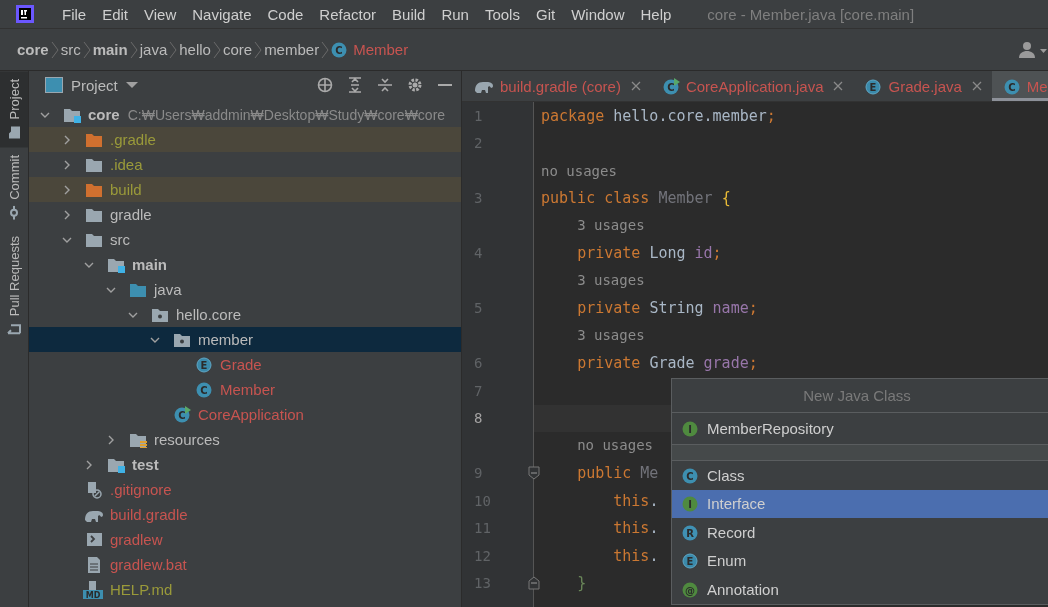 Image resolution: width=1048 pixels, height=607 pixels. Describe the element at coordinates (348, 14) in the screenshot. I see `menu-item: Refactor` at that location.